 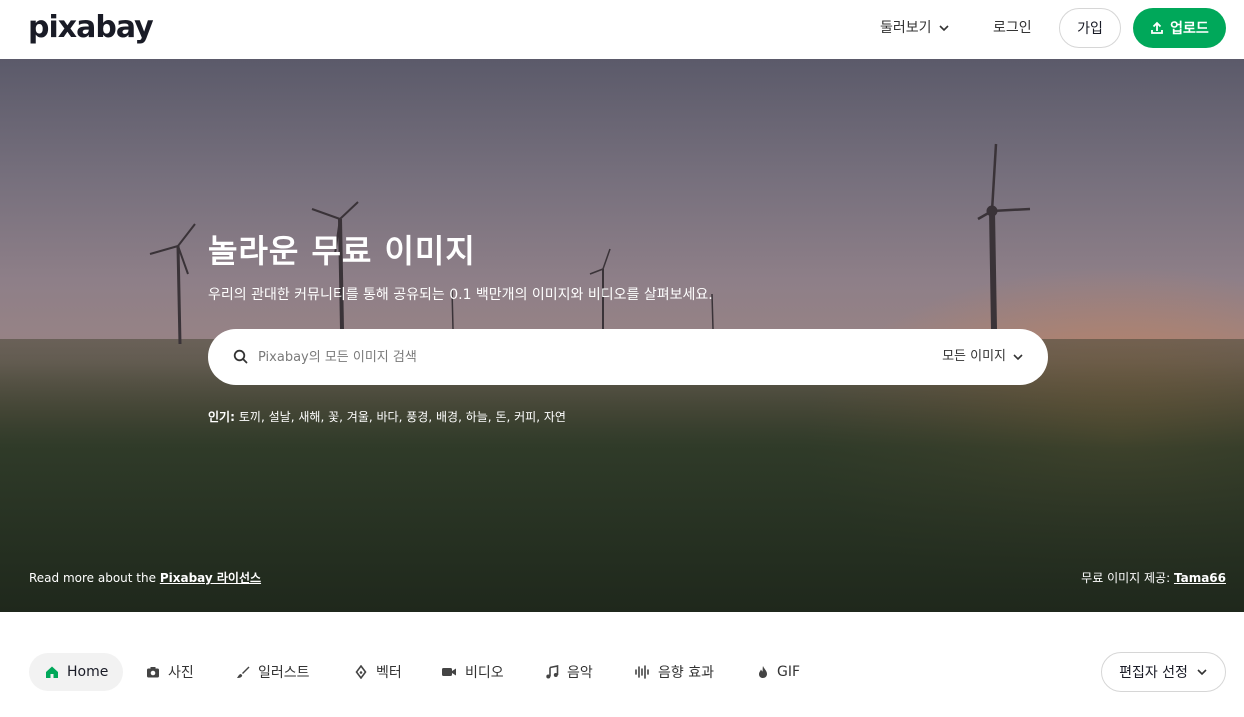 I want to click on popular-tag: 커피,, so click(x=527, y=417).